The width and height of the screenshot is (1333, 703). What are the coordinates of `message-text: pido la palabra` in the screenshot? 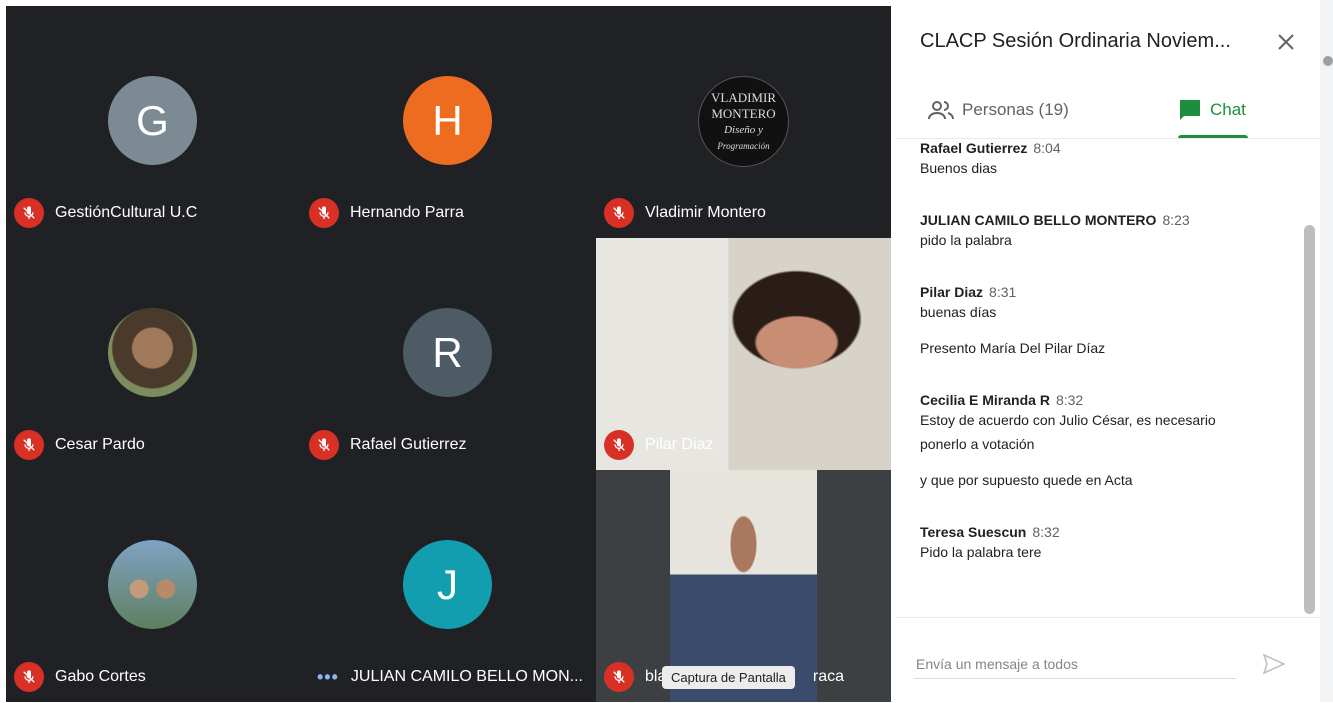 It's located at (966, 240).